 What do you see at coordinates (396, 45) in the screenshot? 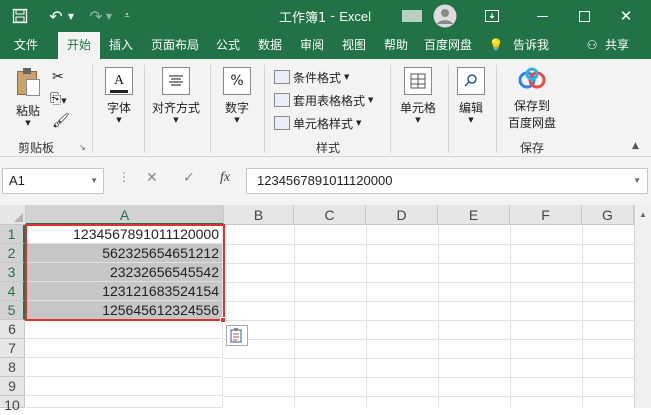
I see `tab-help: 帮助` at bounding box center [396, 45].